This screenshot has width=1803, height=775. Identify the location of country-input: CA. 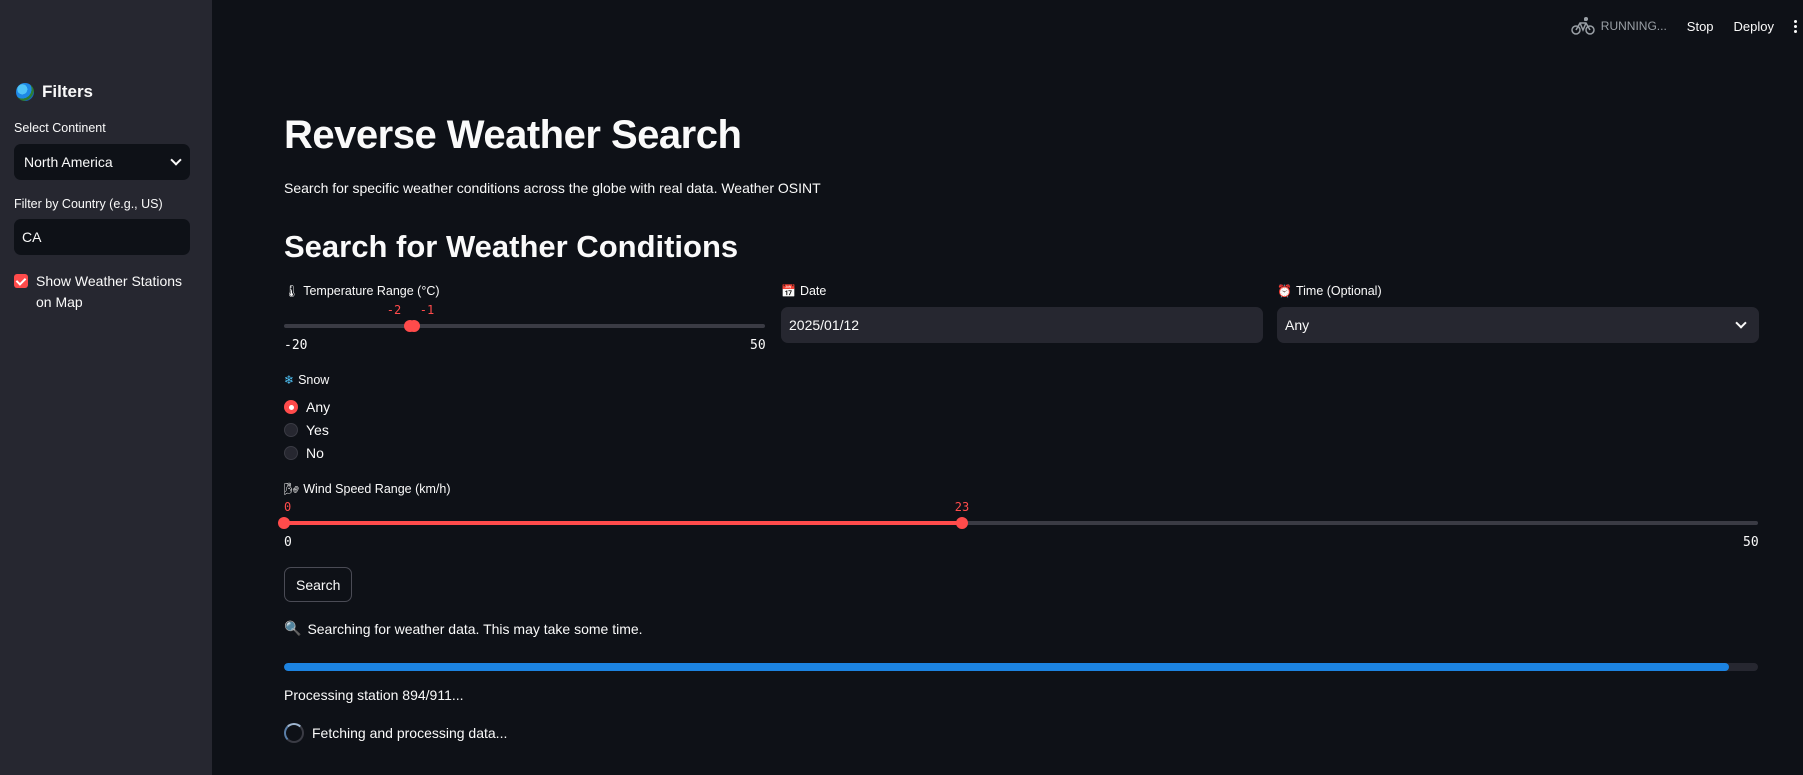
(102, 237).